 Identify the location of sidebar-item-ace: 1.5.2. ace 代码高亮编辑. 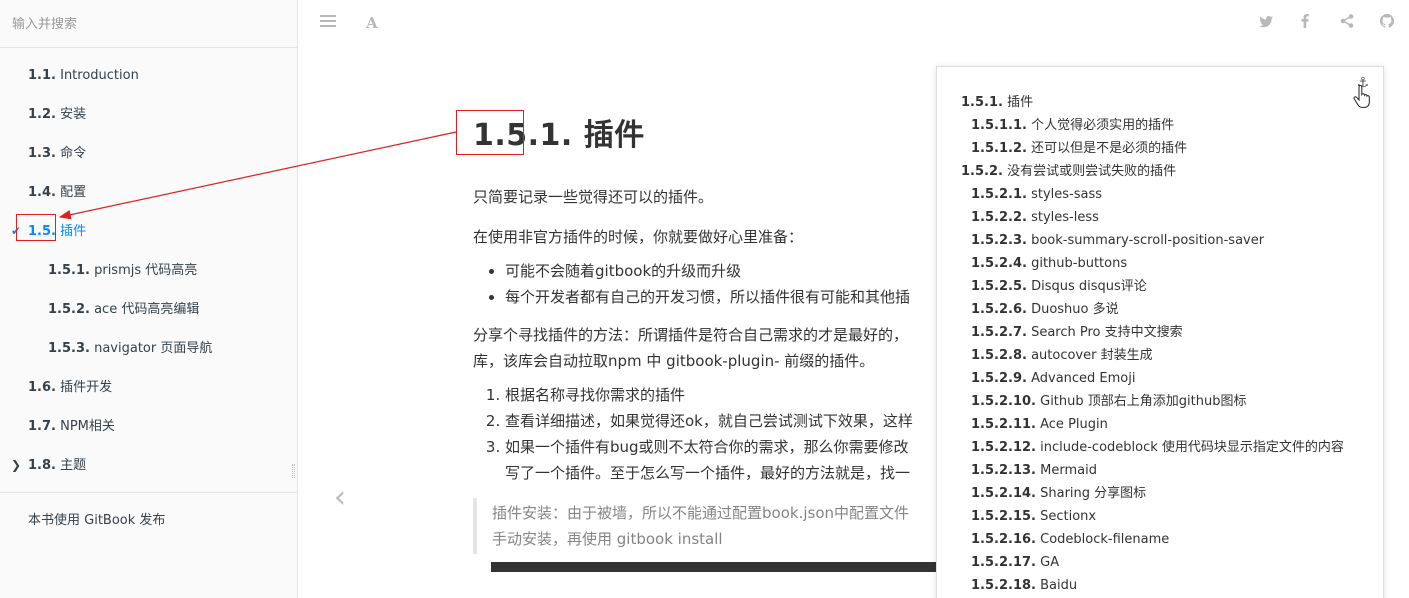
(148, 309).